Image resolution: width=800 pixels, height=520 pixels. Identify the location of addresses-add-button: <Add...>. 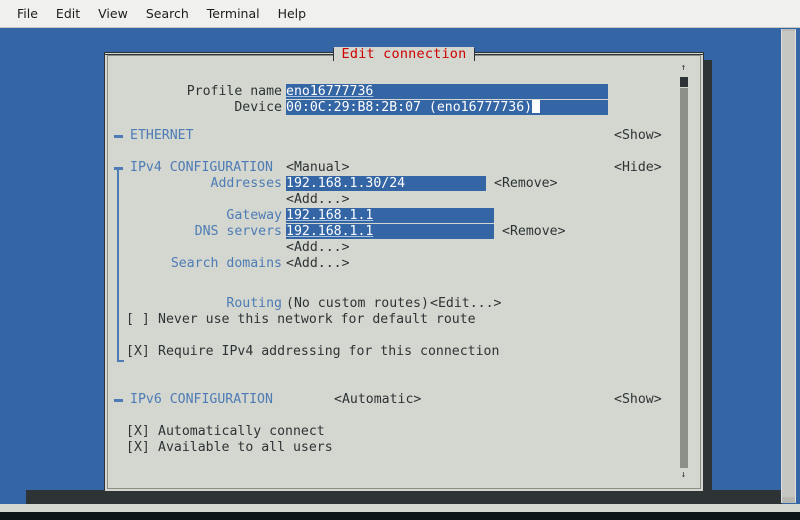
(318, 200).